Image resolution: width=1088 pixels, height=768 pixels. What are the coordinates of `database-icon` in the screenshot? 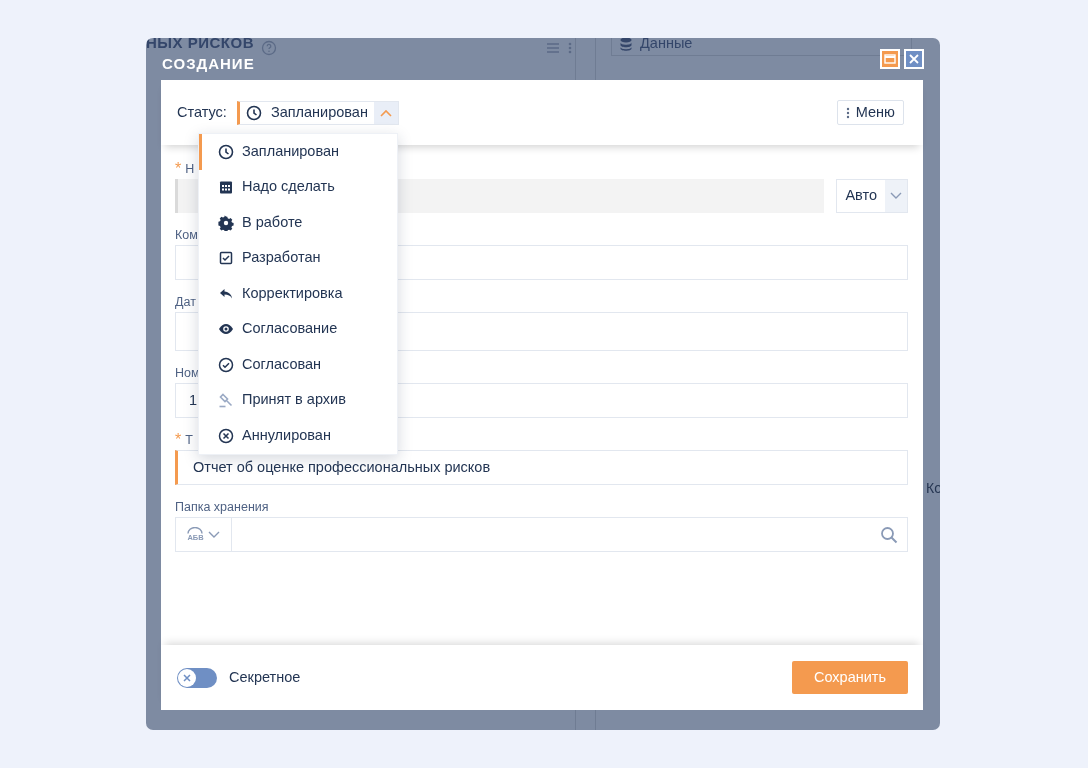 It's located at (626, 44).